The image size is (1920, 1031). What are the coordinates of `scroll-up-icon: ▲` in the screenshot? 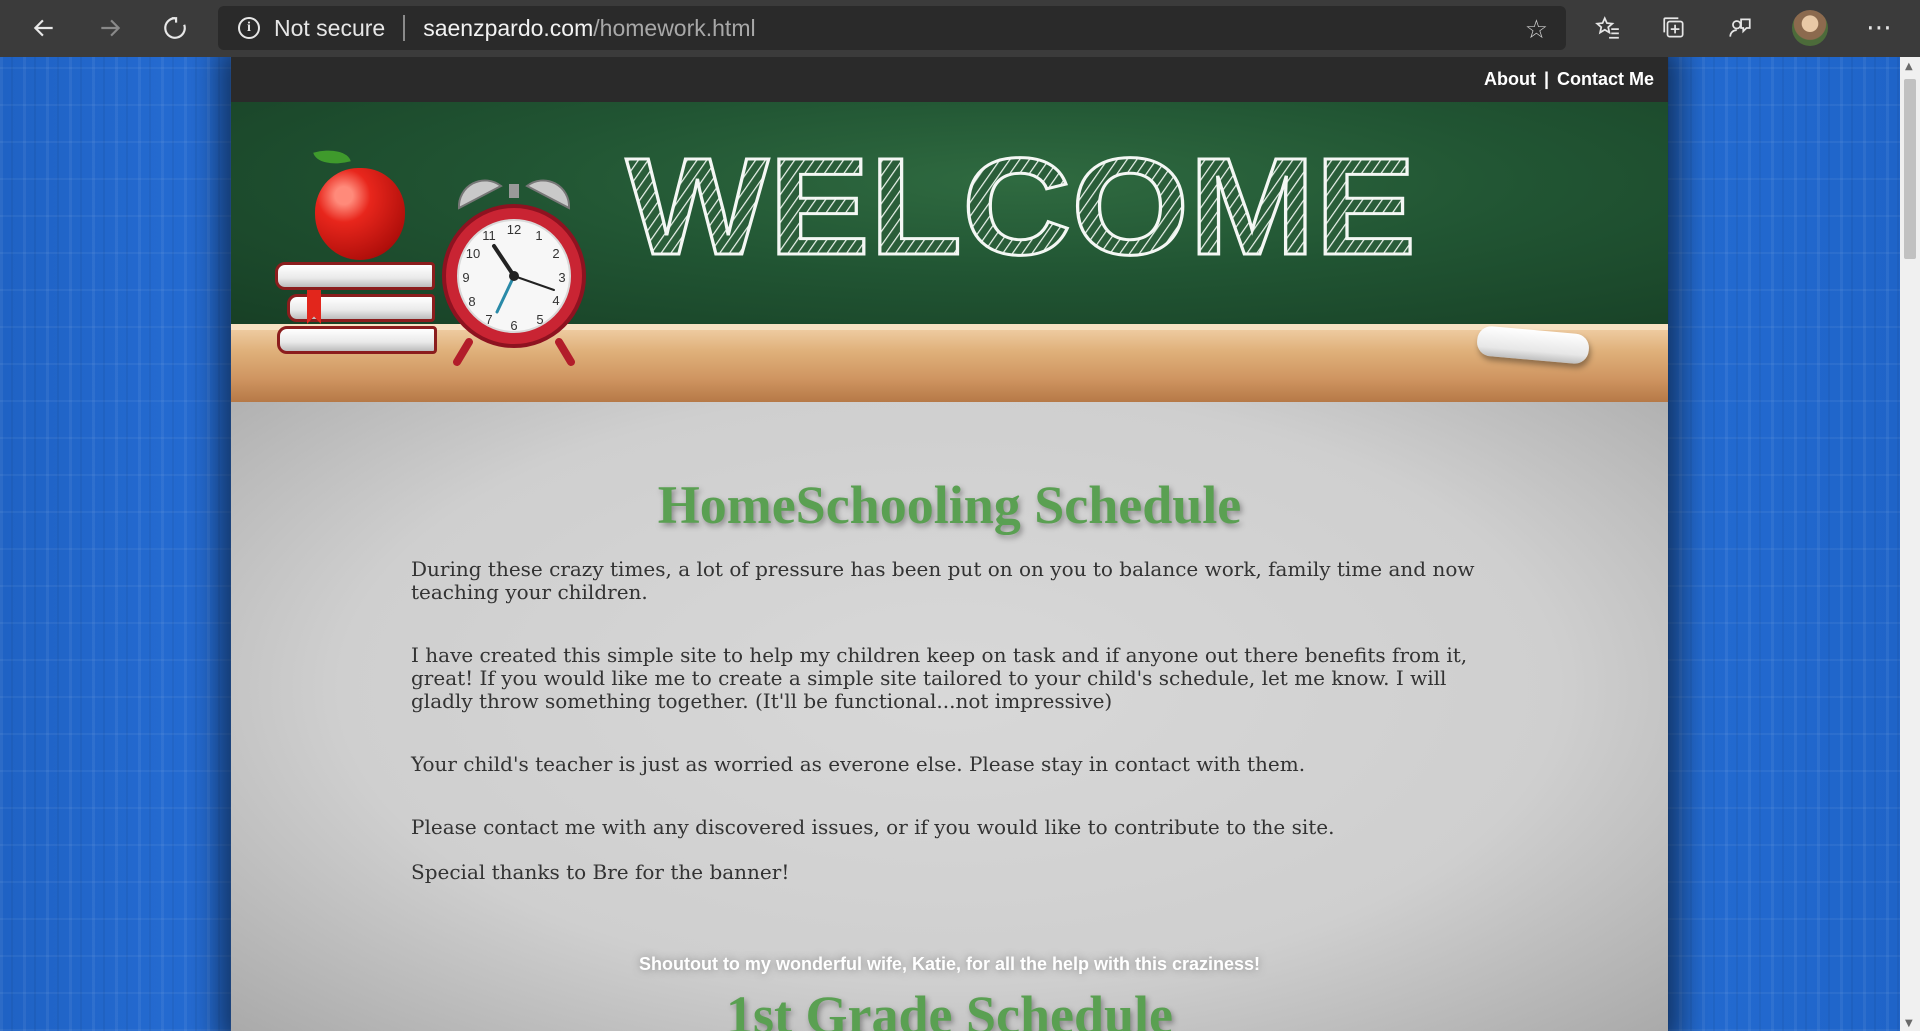 It's located at (1909, 66).